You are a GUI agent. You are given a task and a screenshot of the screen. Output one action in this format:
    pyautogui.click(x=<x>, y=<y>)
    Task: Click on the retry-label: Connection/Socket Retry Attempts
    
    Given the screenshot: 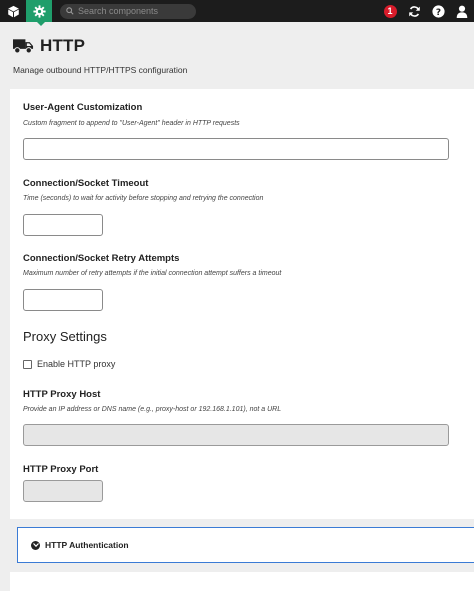 What is the action you would take?
    pyautogui.click(x=101, y=258)
    